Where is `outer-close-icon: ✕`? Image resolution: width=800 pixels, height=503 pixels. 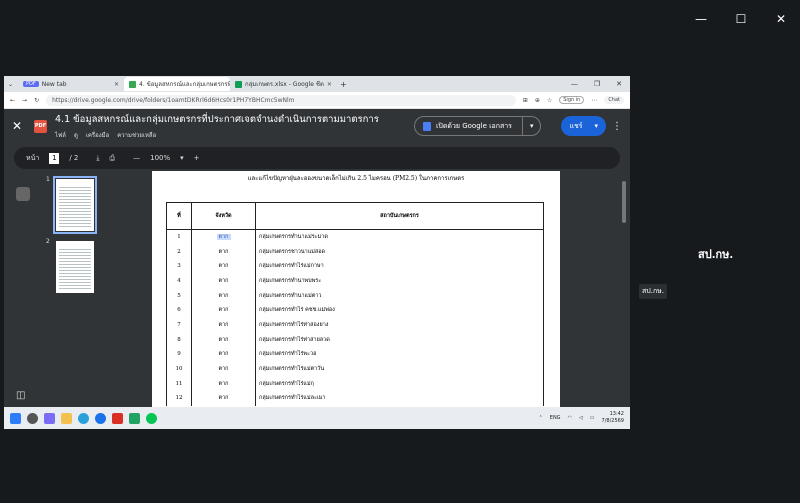 outer-close-icon: ✕ is located at coordinates (781, 19).